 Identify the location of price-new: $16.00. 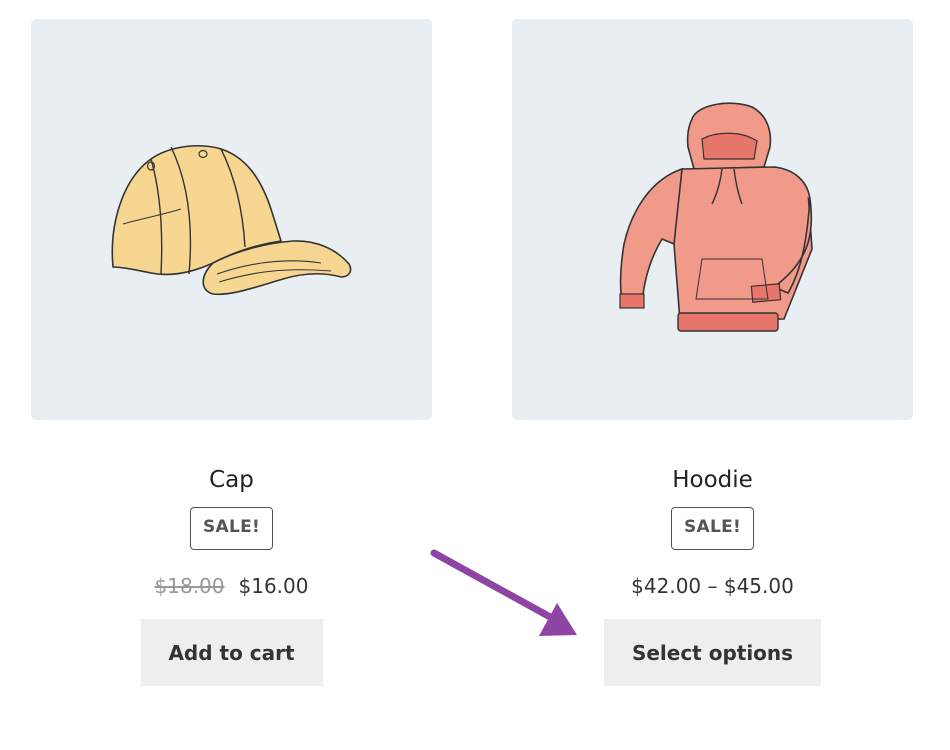
(273, 586).